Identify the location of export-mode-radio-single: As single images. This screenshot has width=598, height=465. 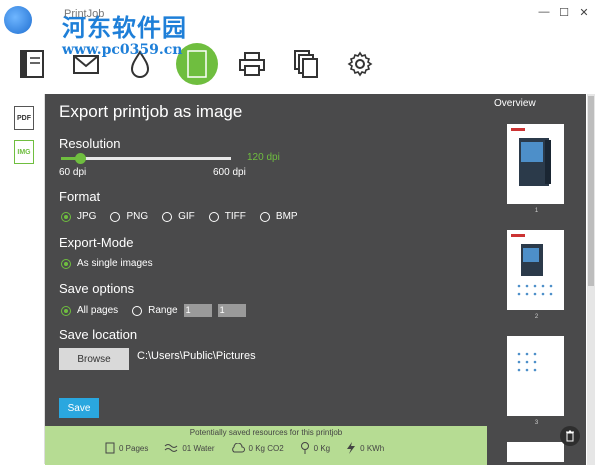
(107, 263).